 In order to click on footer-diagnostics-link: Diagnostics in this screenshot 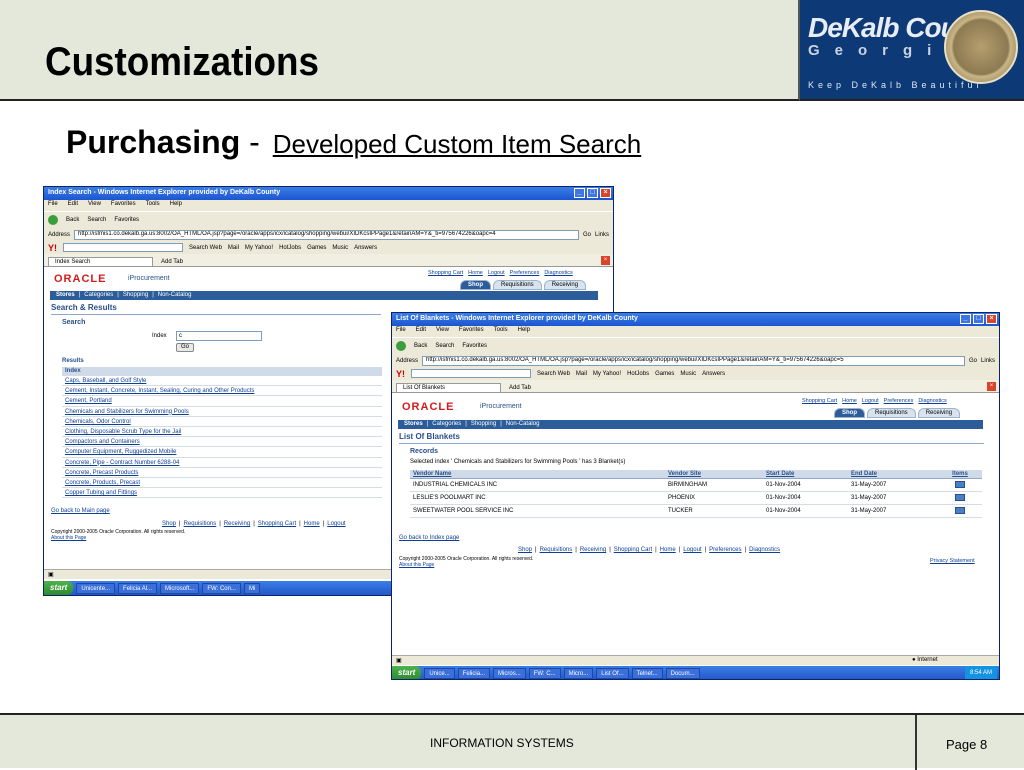, I will do `click(764, 550)`.